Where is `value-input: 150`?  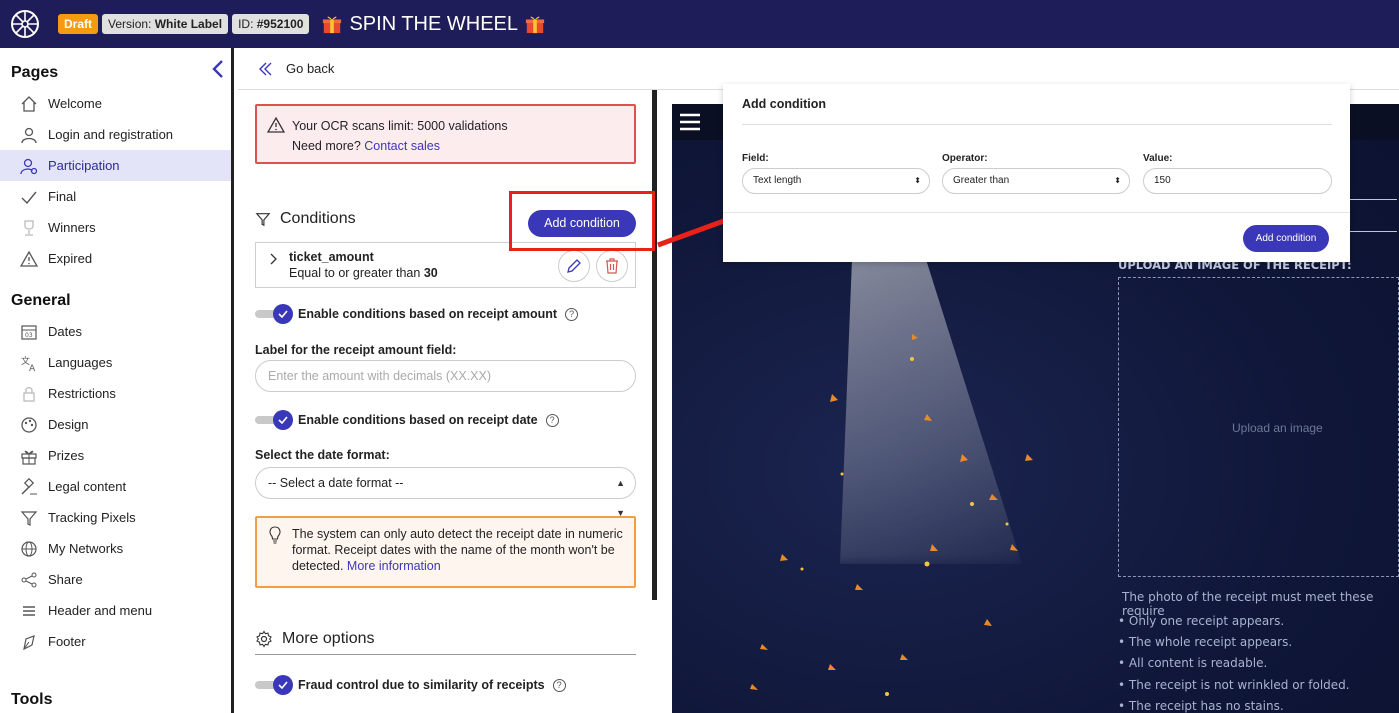 value-input: 150 is located at coordinates (1237, 181).